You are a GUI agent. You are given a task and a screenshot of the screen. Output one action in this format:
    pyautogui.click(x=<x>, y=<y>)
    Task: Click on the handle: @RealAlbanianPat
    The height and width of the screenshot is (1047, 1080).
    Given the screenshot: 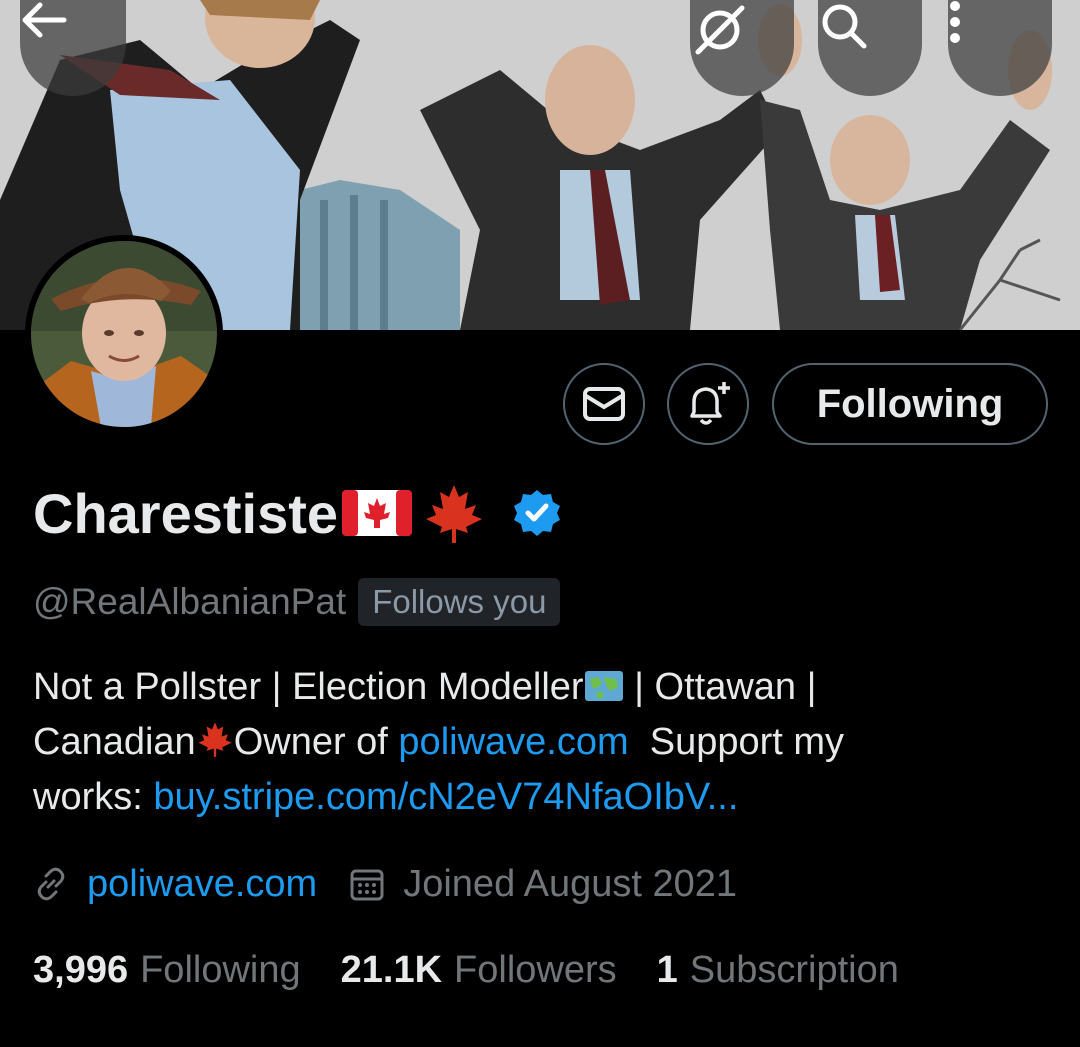 What is the action you would take?
    pyautogui.click(x=190, y=601)
    